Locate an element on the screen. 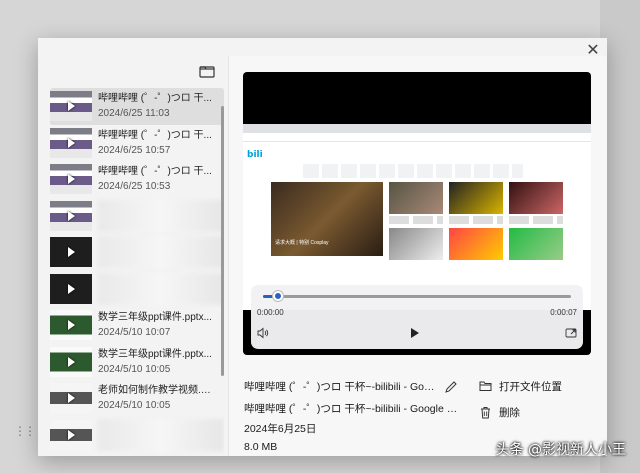 This screenshot has width=640, height=473. current-time: 0:00:00 is located at coordinates (270, 312).